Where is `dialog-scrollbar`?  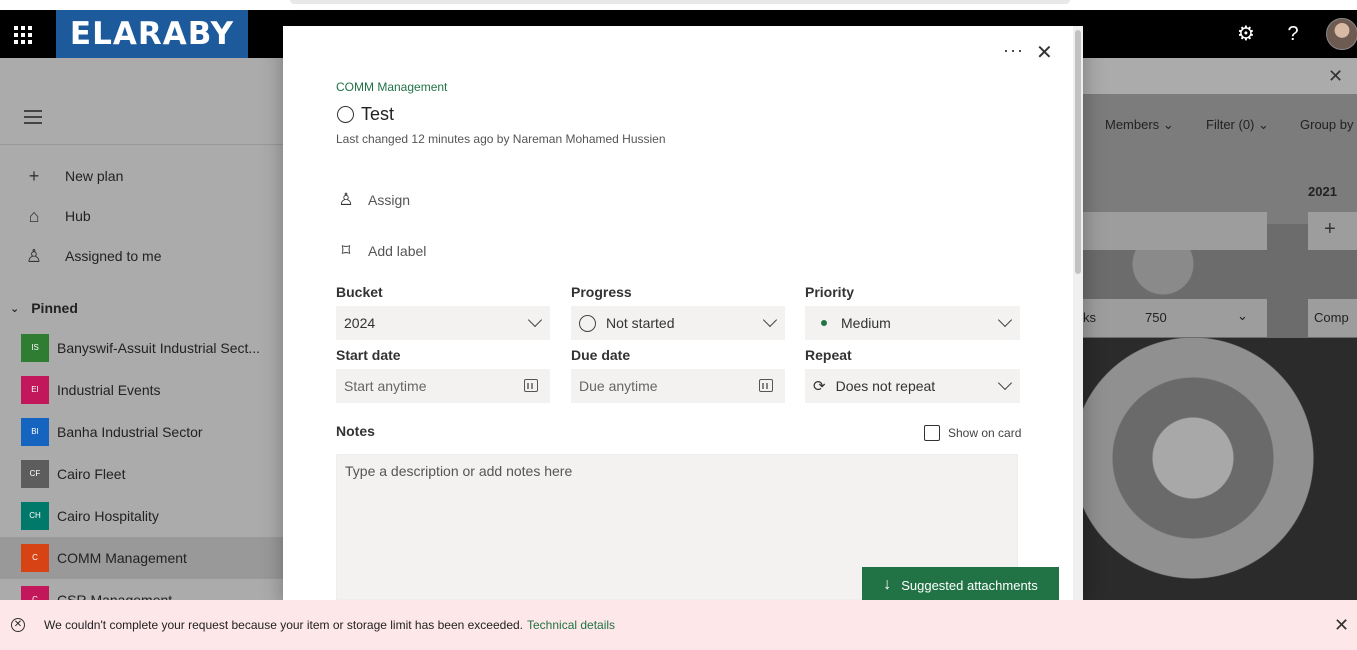
dialog-scrollbar is located at coordinates (1078, 313).